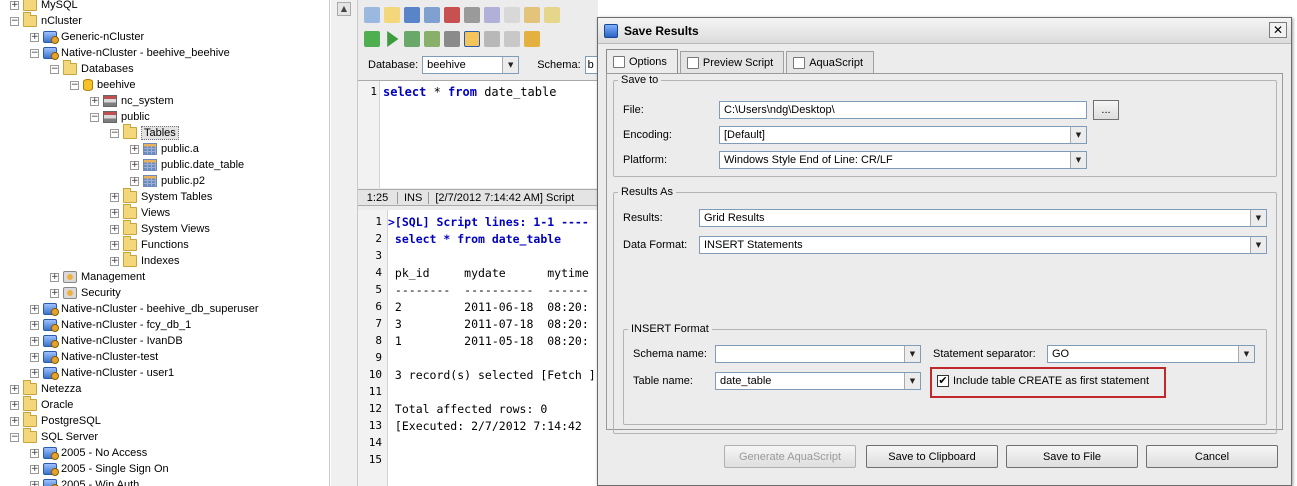 The width and height of the screenshot is (1297, 486). I want to click on tree-item: + System Views, so click(160, 228).